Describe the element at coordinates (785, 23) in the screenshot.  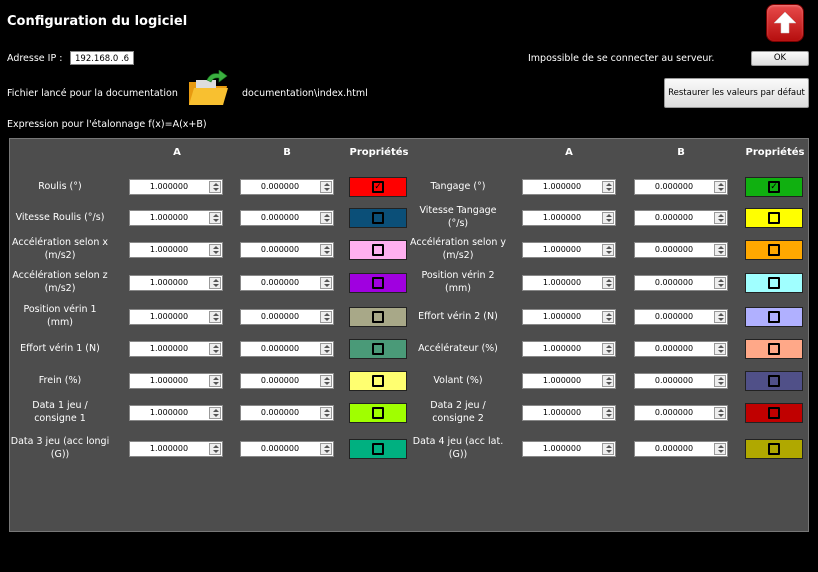
I see `upload-button` at that location.